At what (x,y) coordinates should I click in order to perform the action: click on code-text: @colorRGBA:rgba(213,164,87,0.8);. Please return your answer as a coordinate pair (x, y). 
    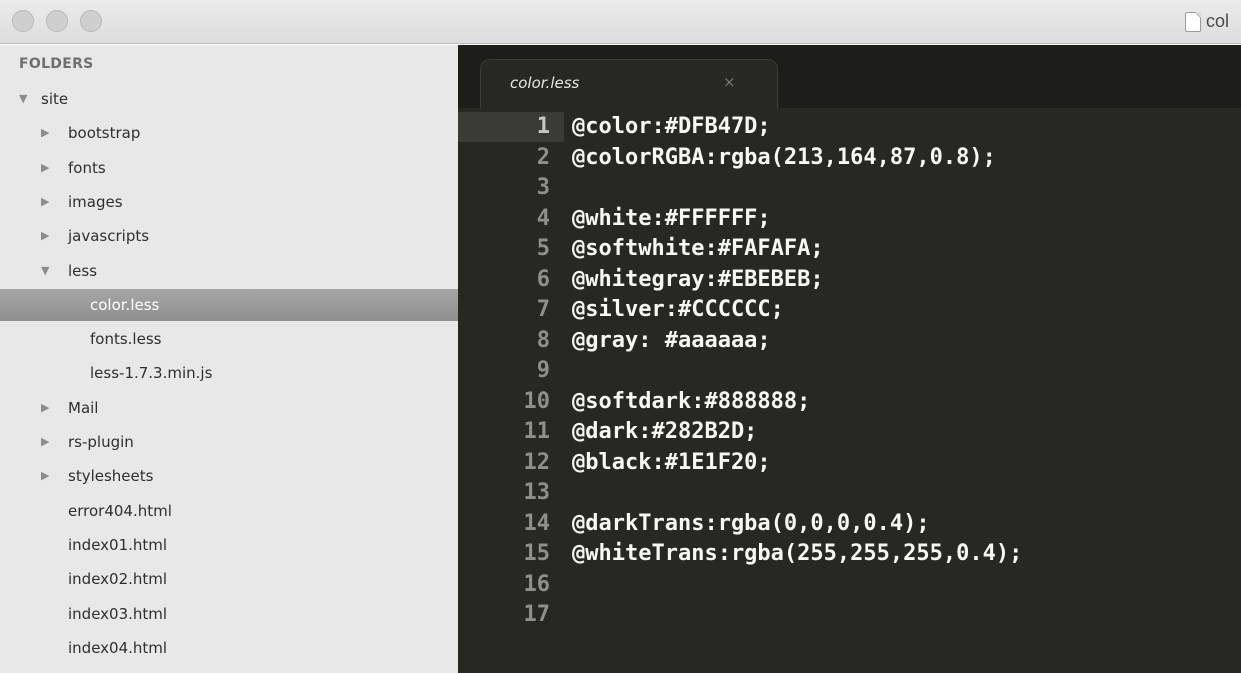
    Looking at the image, I should click on (784, 158).